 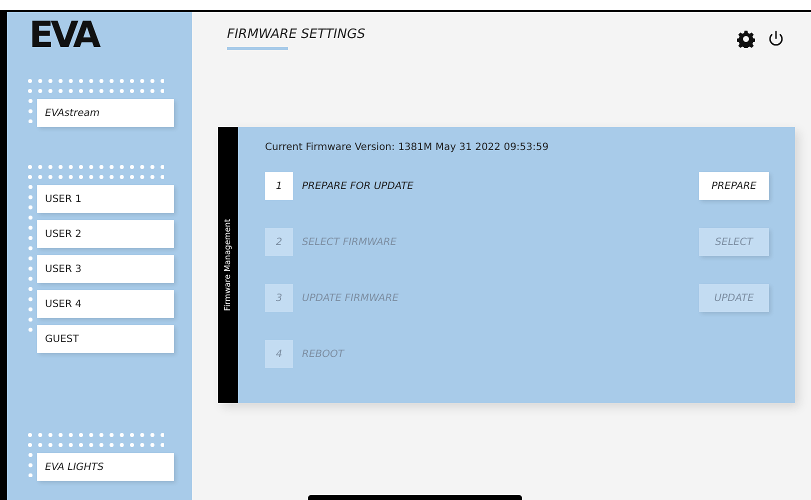 What do you see at coordinates (296, 35) in the screenshot?
I see `page-title: FIRMWARE SETTINGS` at bounding box center [296, 35].